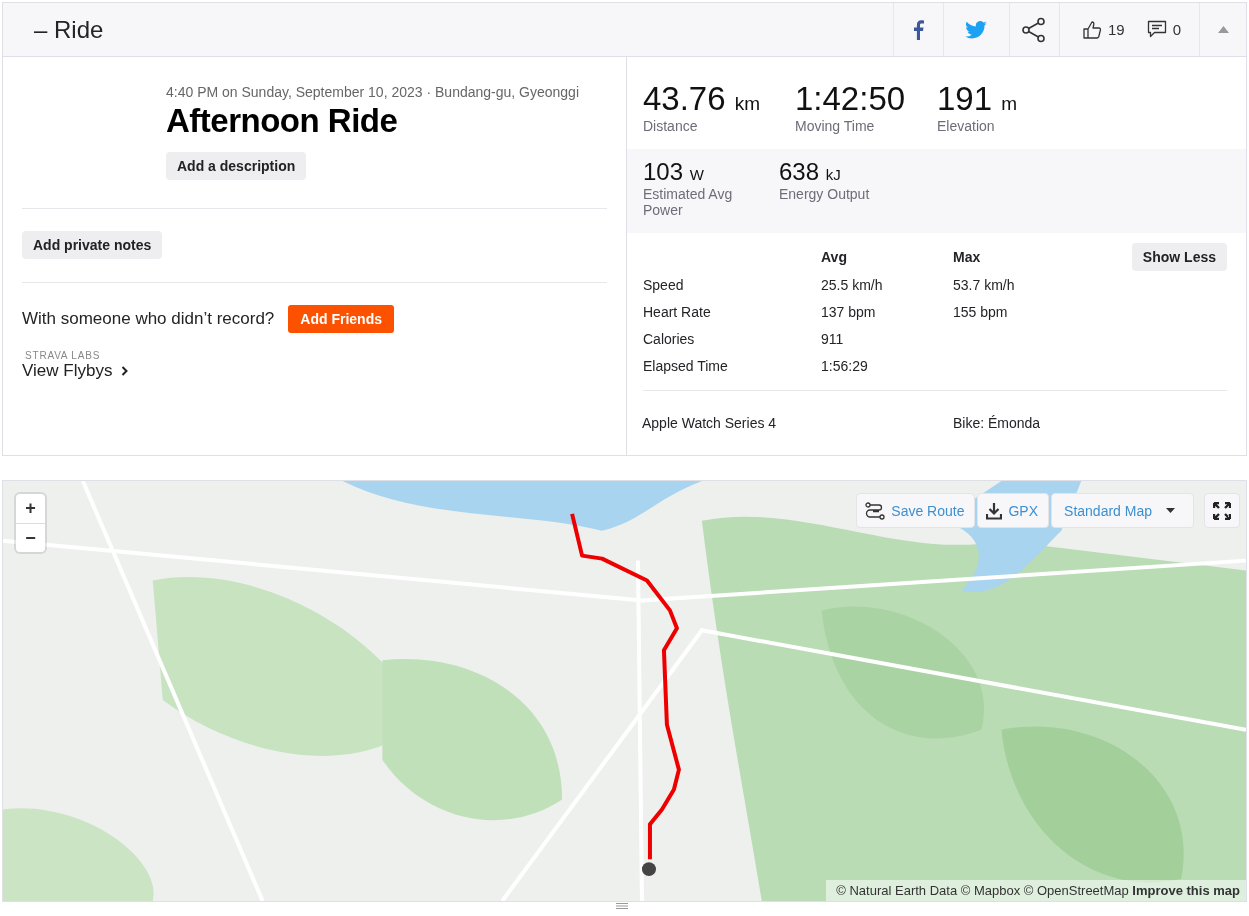 The image size is (1249, 916). I want to click on resize-handle-icon, so click(622, 906).